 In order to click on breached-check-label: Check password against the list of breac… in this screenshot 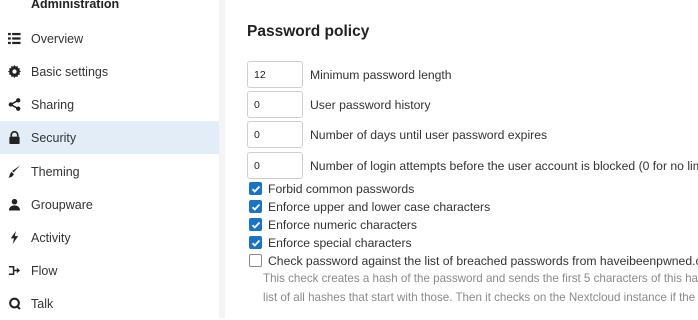, I will do `click(483, 261)`.